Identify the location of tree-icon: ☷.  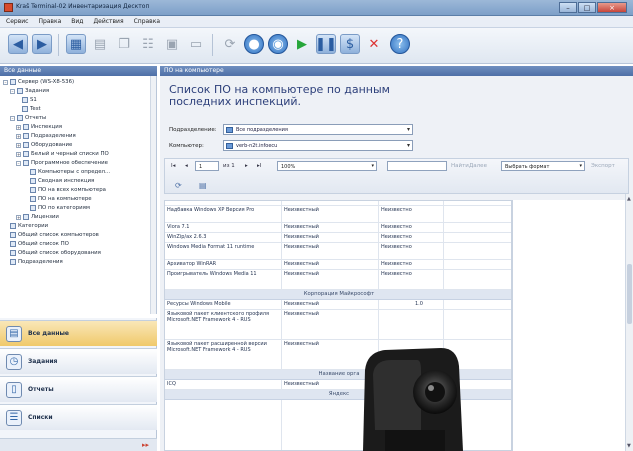
(148, 44).